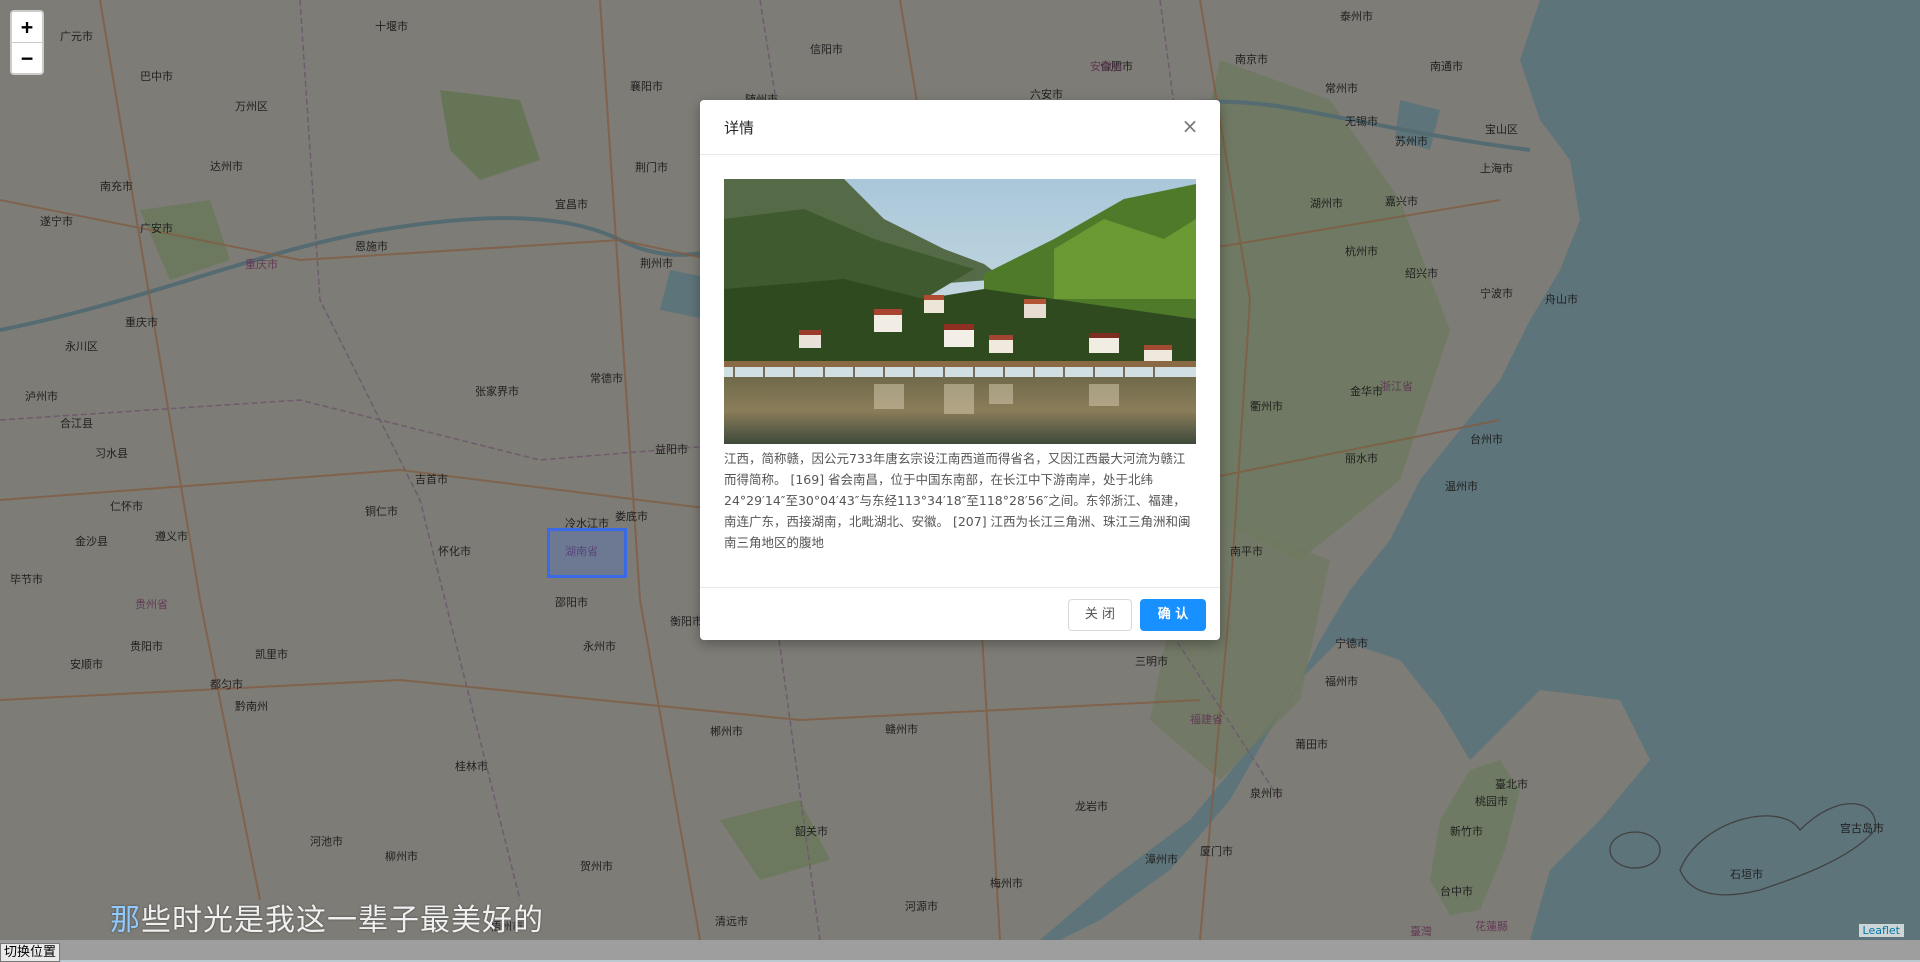 Image resolution: width=1920 pixels, height=962 pixels. What do you see at coordinates (960, 311) in the screenshot?
I see `landscape-photo` at bounding box center [960, 311].